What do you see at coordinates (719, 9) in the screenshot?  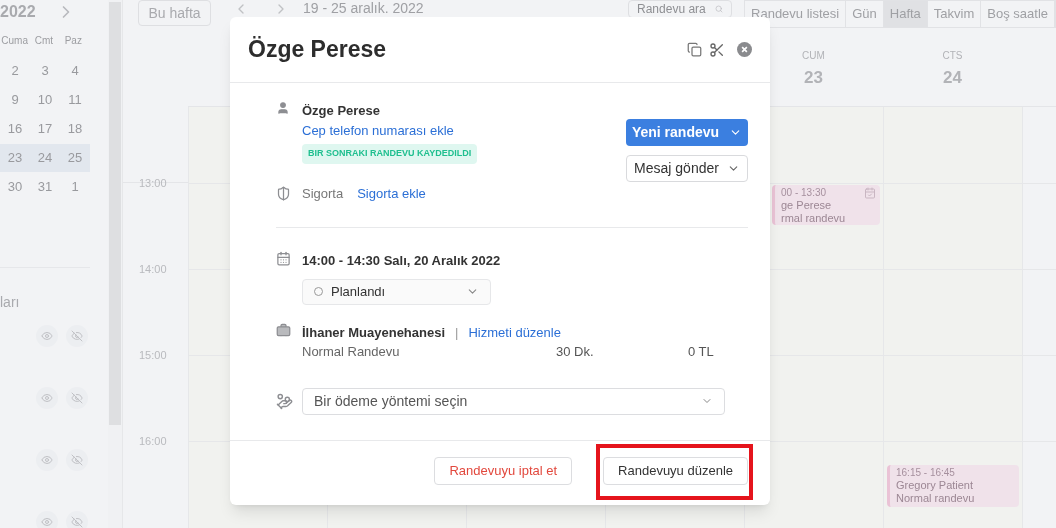 I see `search-icon` at bounding box center [719, 9].